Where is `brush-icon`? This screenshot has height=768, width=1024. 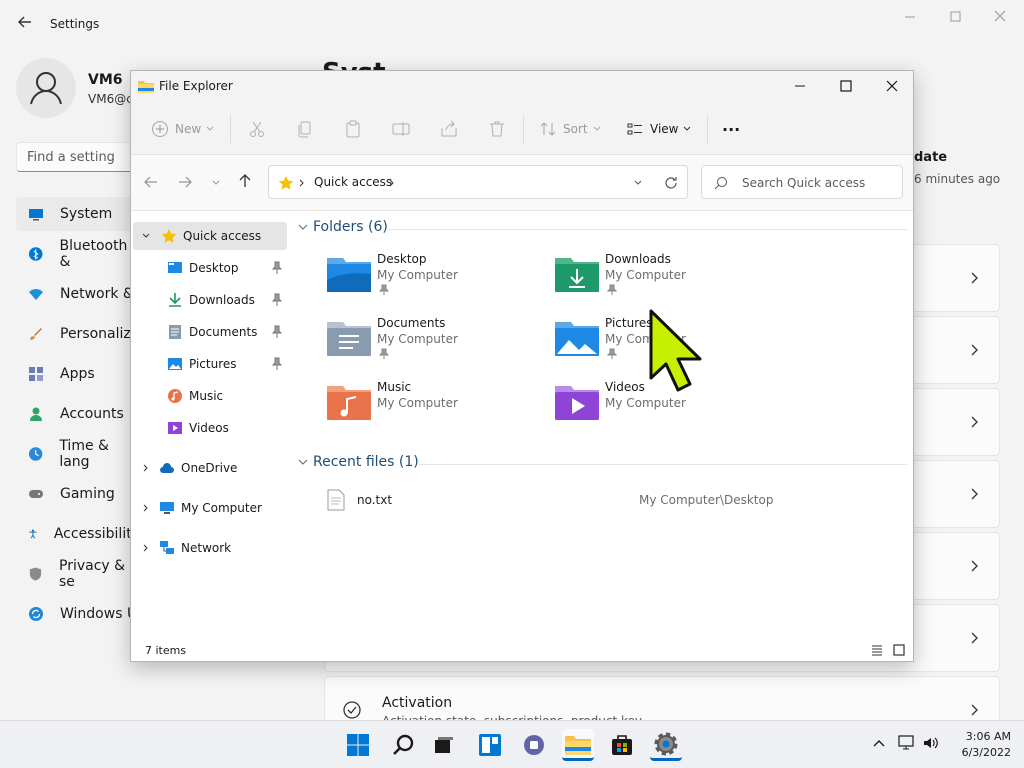 brush-icon is located at coordinates (36, 334).